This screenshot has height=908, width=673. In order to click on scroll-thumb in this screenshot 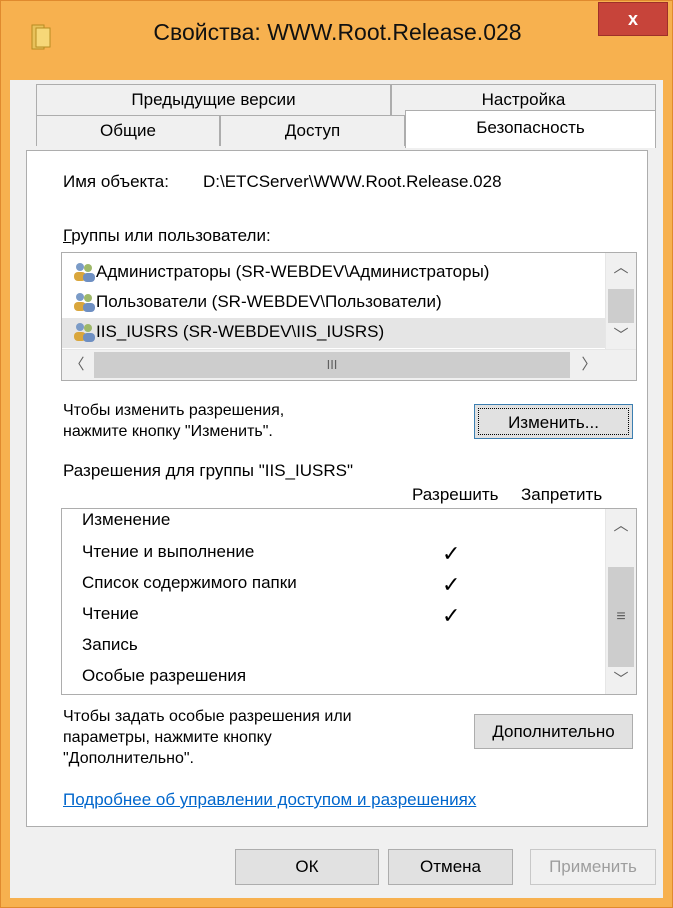, I will do `click(621, 306)`.